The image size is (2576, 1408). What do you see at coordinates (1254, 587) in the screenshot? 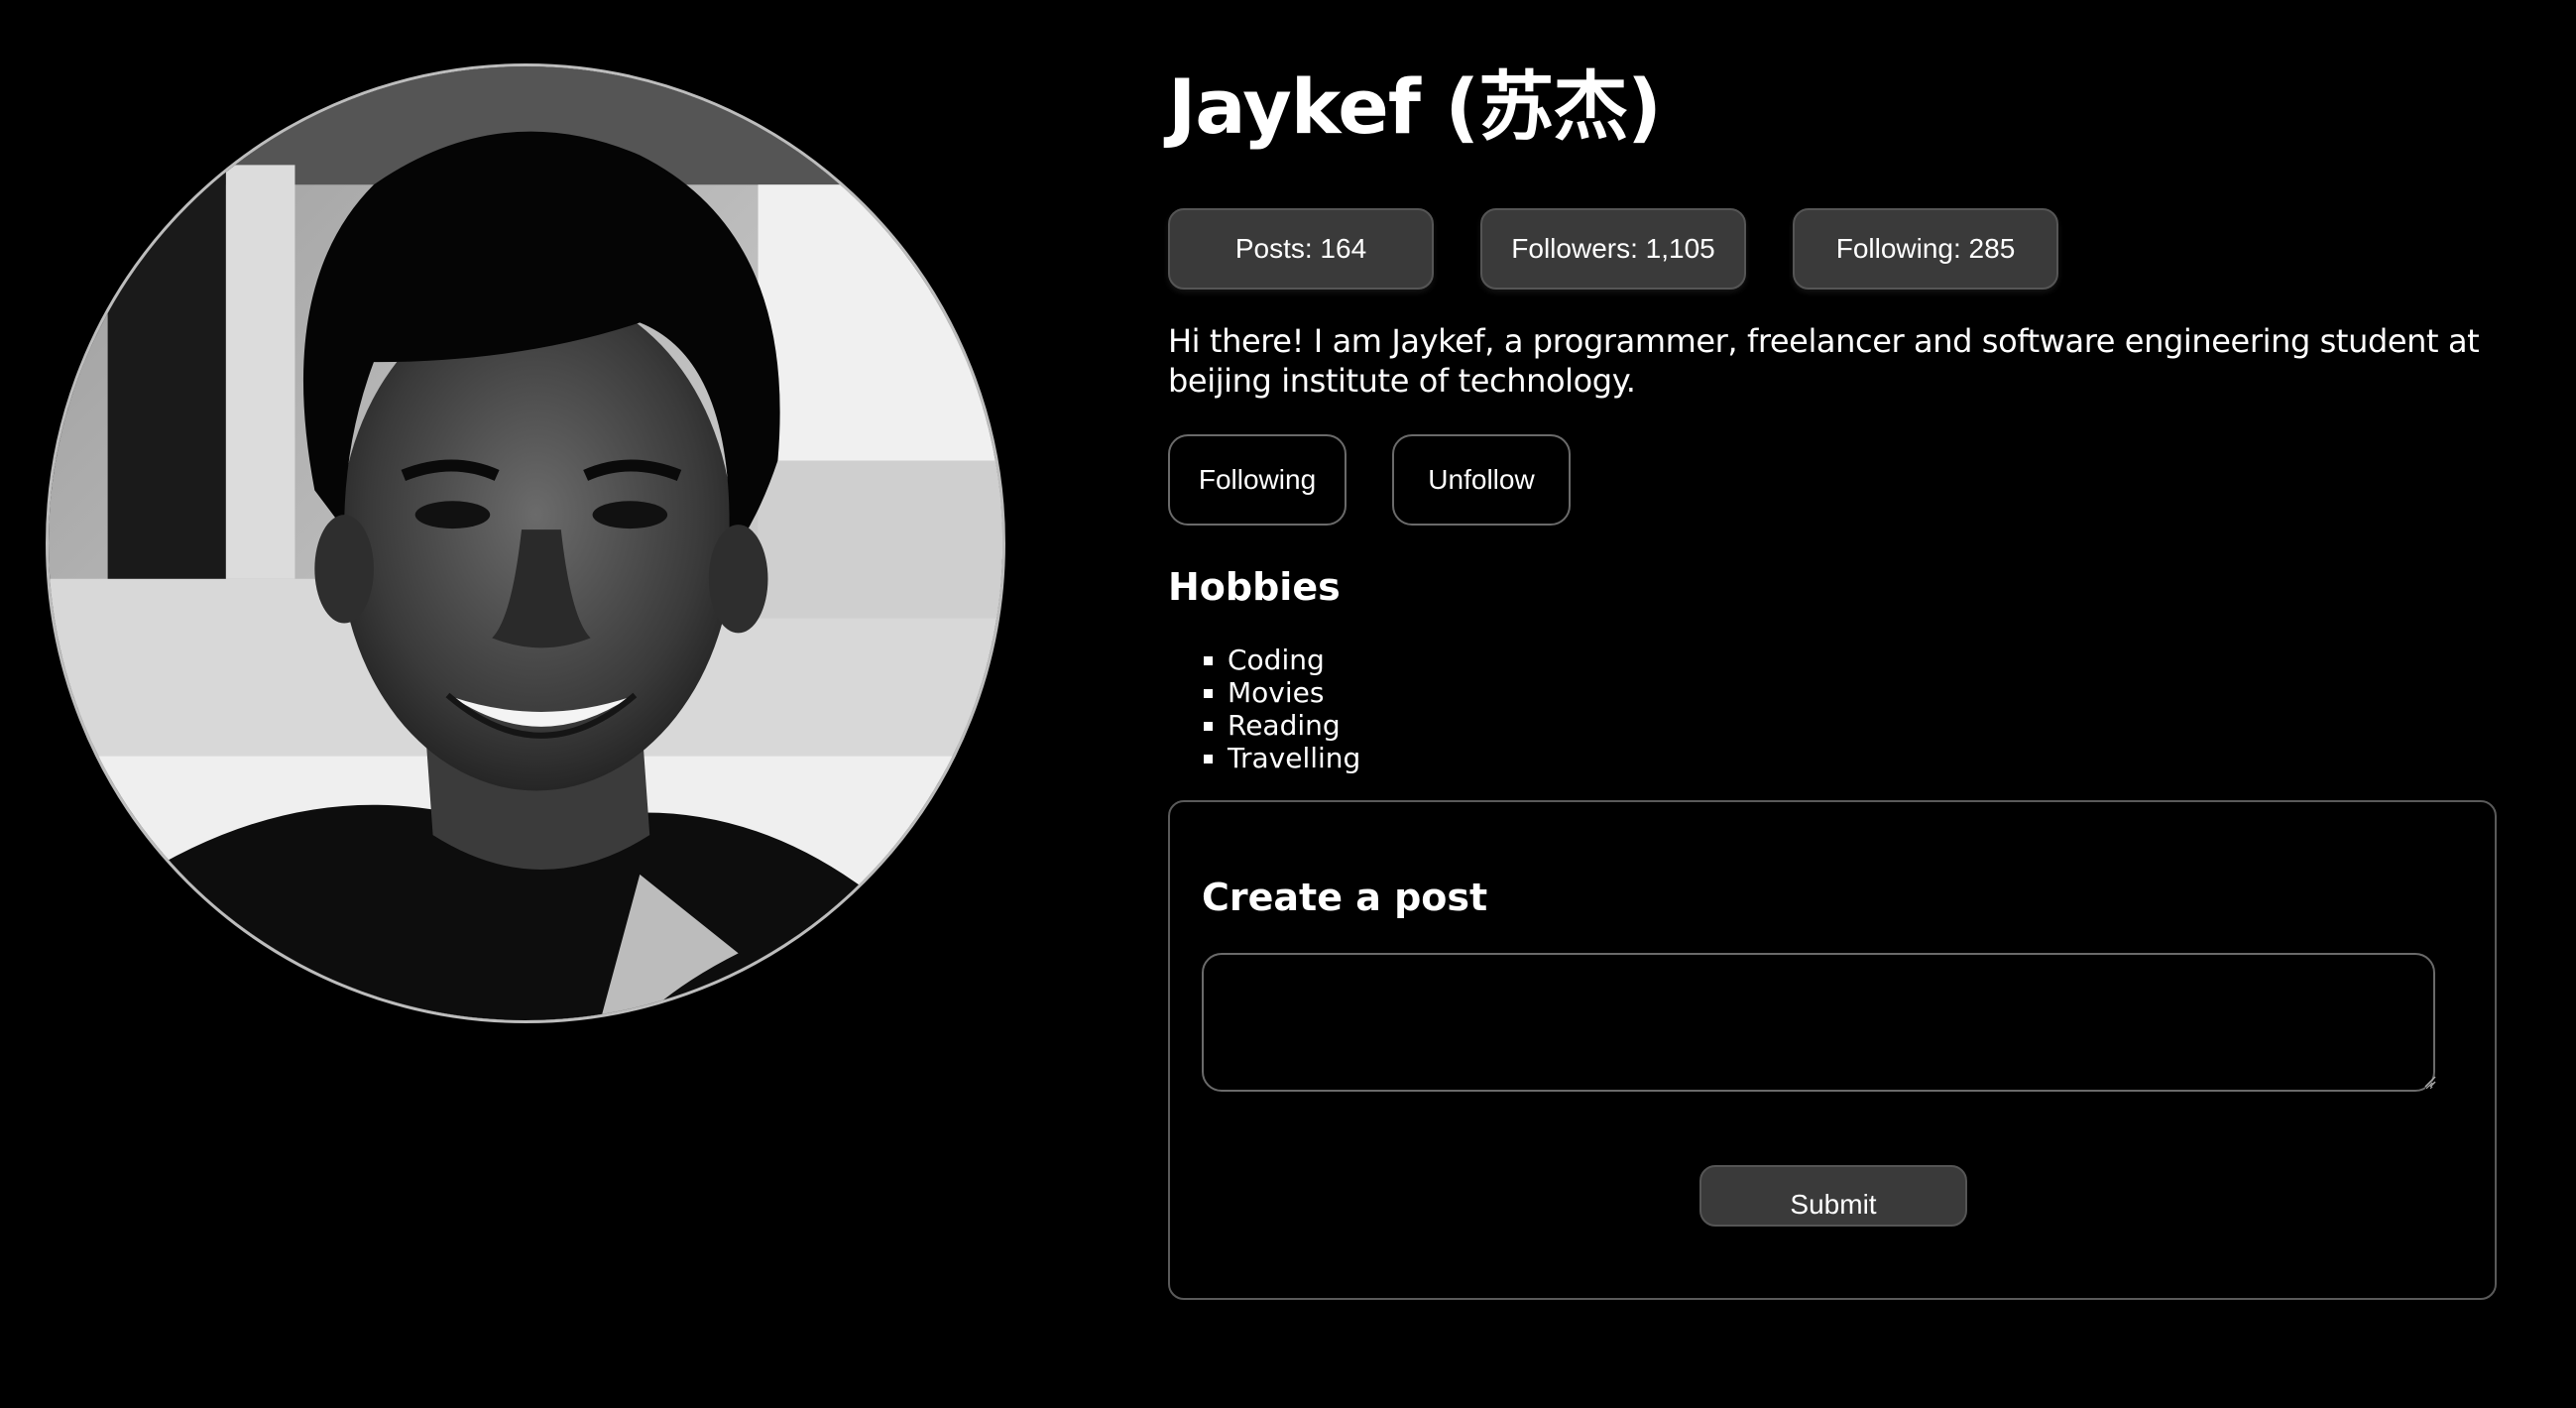
I see `hobbies-heading: Hobbies` at bounding box center [1254, 587].